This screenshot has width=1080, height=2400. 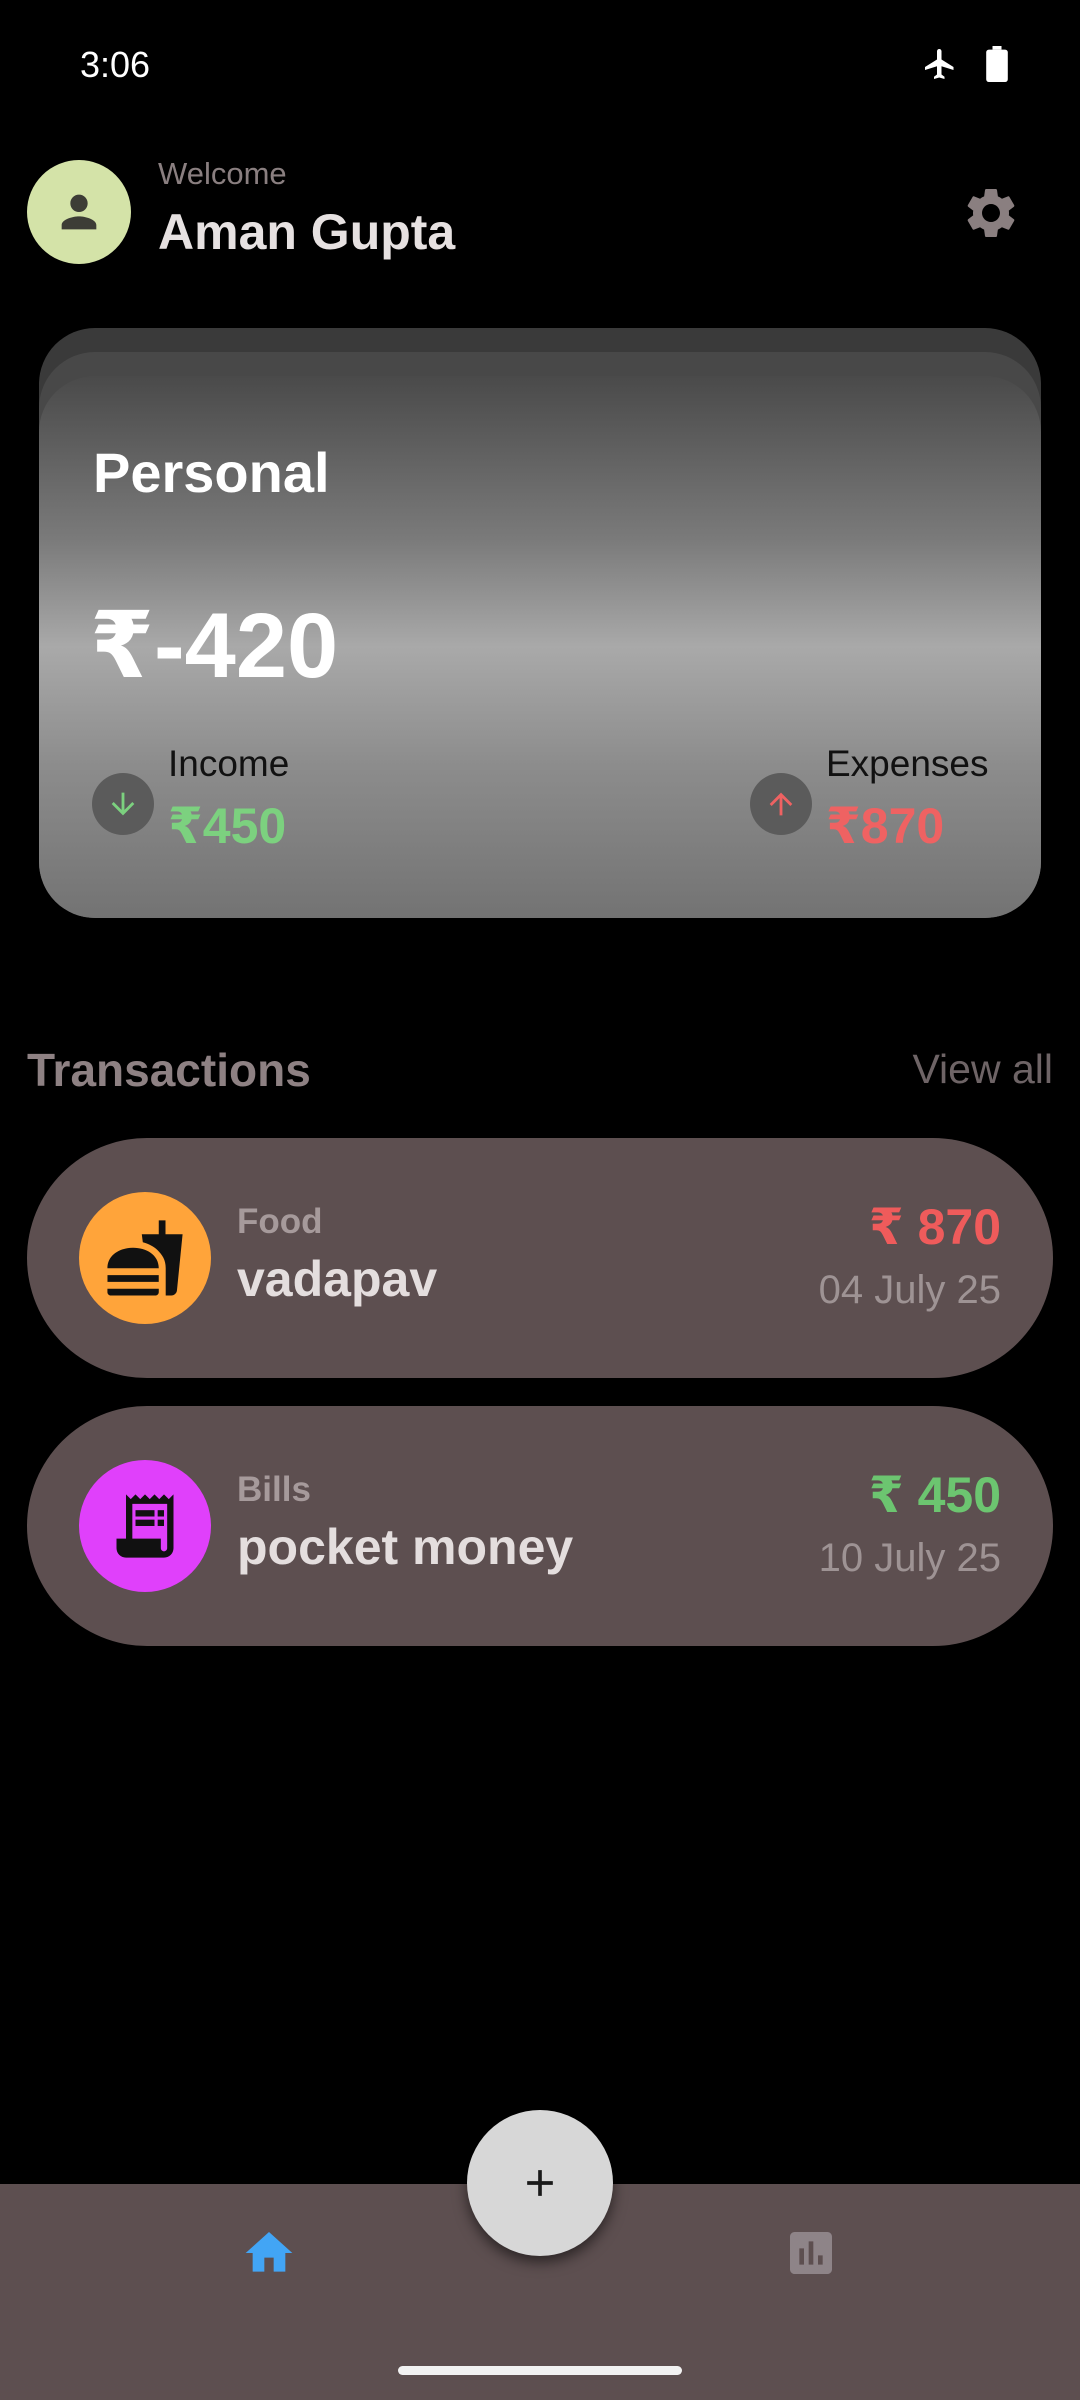 What do you see at coordinates (540, 2370) in the screenshot?
I see `home-indicator` at bounding box center [540, 2370].